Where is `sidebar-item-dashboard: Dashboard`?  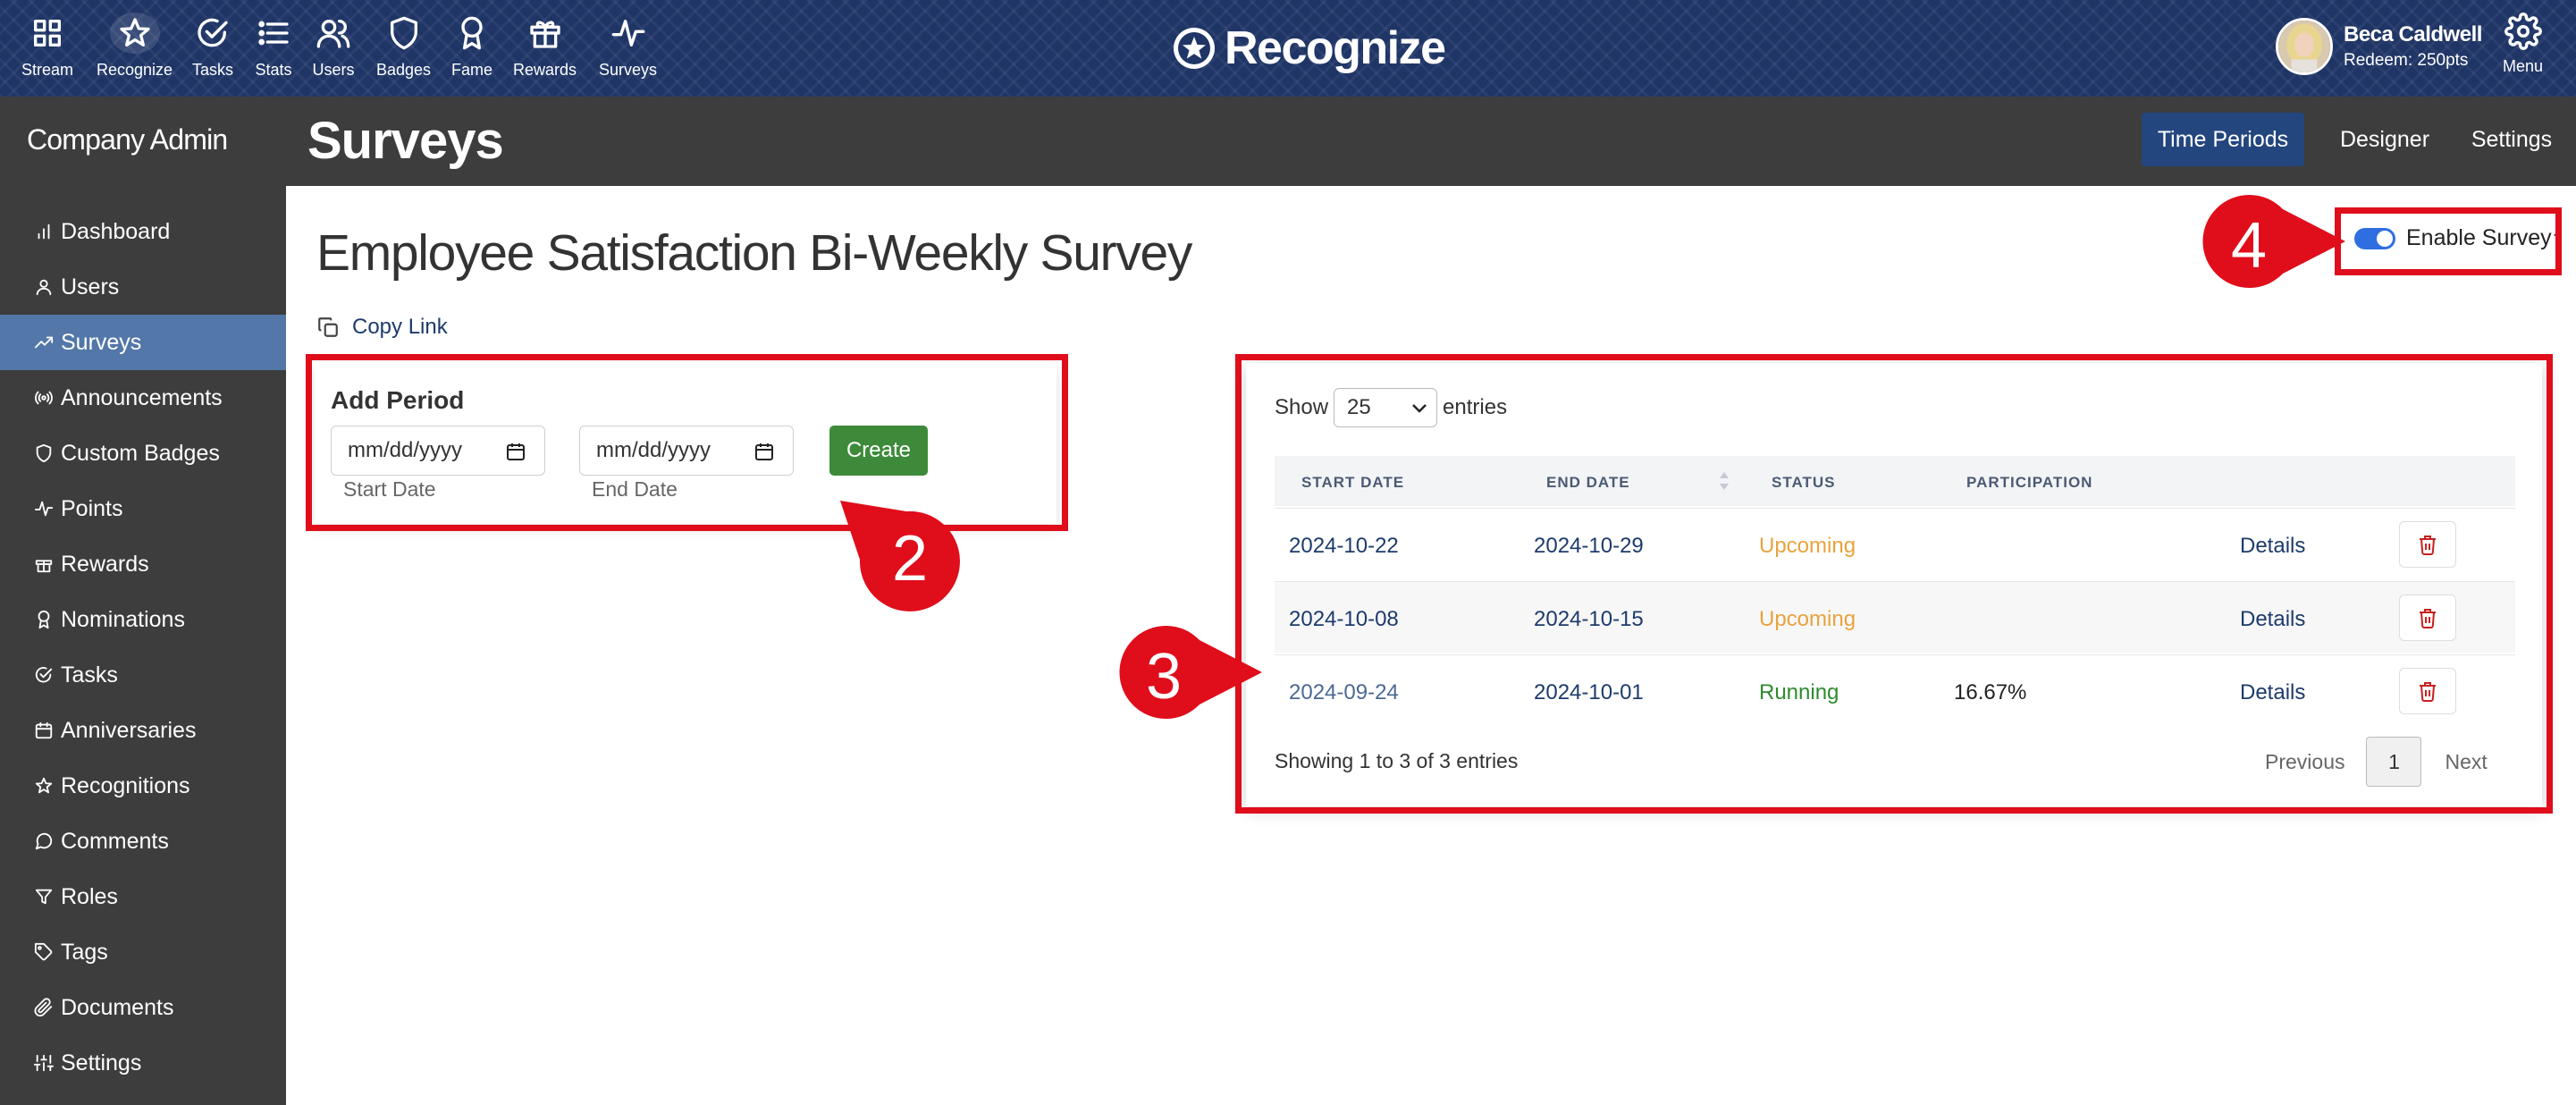
sidebar-item-dashboard: Dashboard is located at coordinates (143, 231).